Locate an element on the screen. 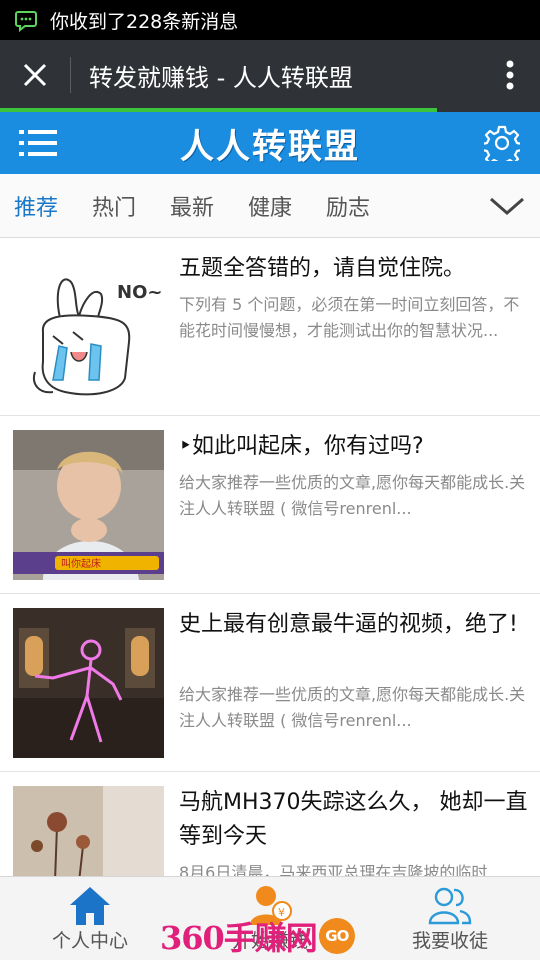 The width and height of the screenshot is (540, 960). status-bar: 你收到了228条新消息 is located at coordinates (270, 20).